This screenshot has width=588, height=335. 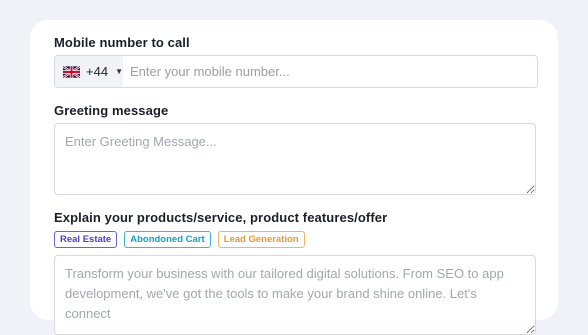 I want to click on phone-field: +44 ▼, so click(x=296, y=71).